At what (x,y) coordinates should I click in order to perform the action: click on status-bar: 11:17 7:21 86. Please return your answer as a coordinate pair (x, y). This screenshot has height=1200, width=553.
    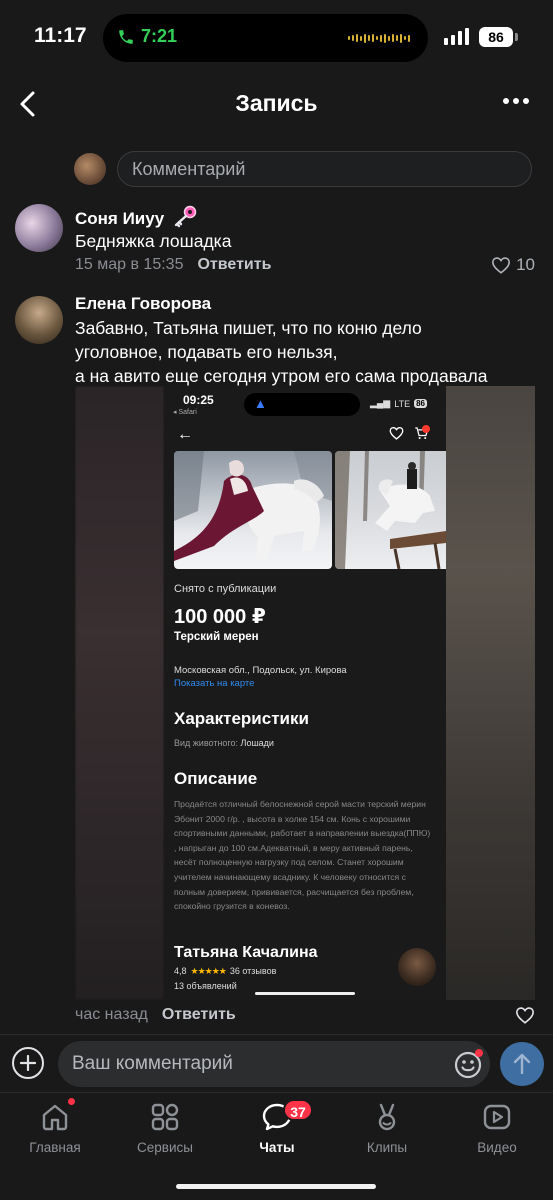
    Looking at the image, I should click on (276, 39).